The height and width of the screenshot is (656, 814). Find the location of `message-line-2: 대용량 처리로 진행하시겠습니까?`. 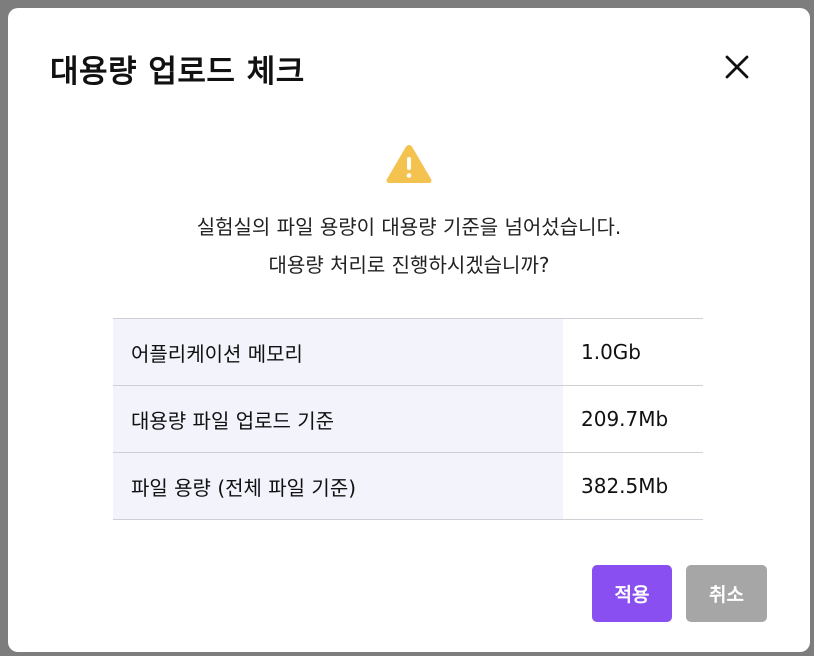

message-line-2: 대용량 처리로 진행하시겠습니까? is located at coordinates (409, 265).